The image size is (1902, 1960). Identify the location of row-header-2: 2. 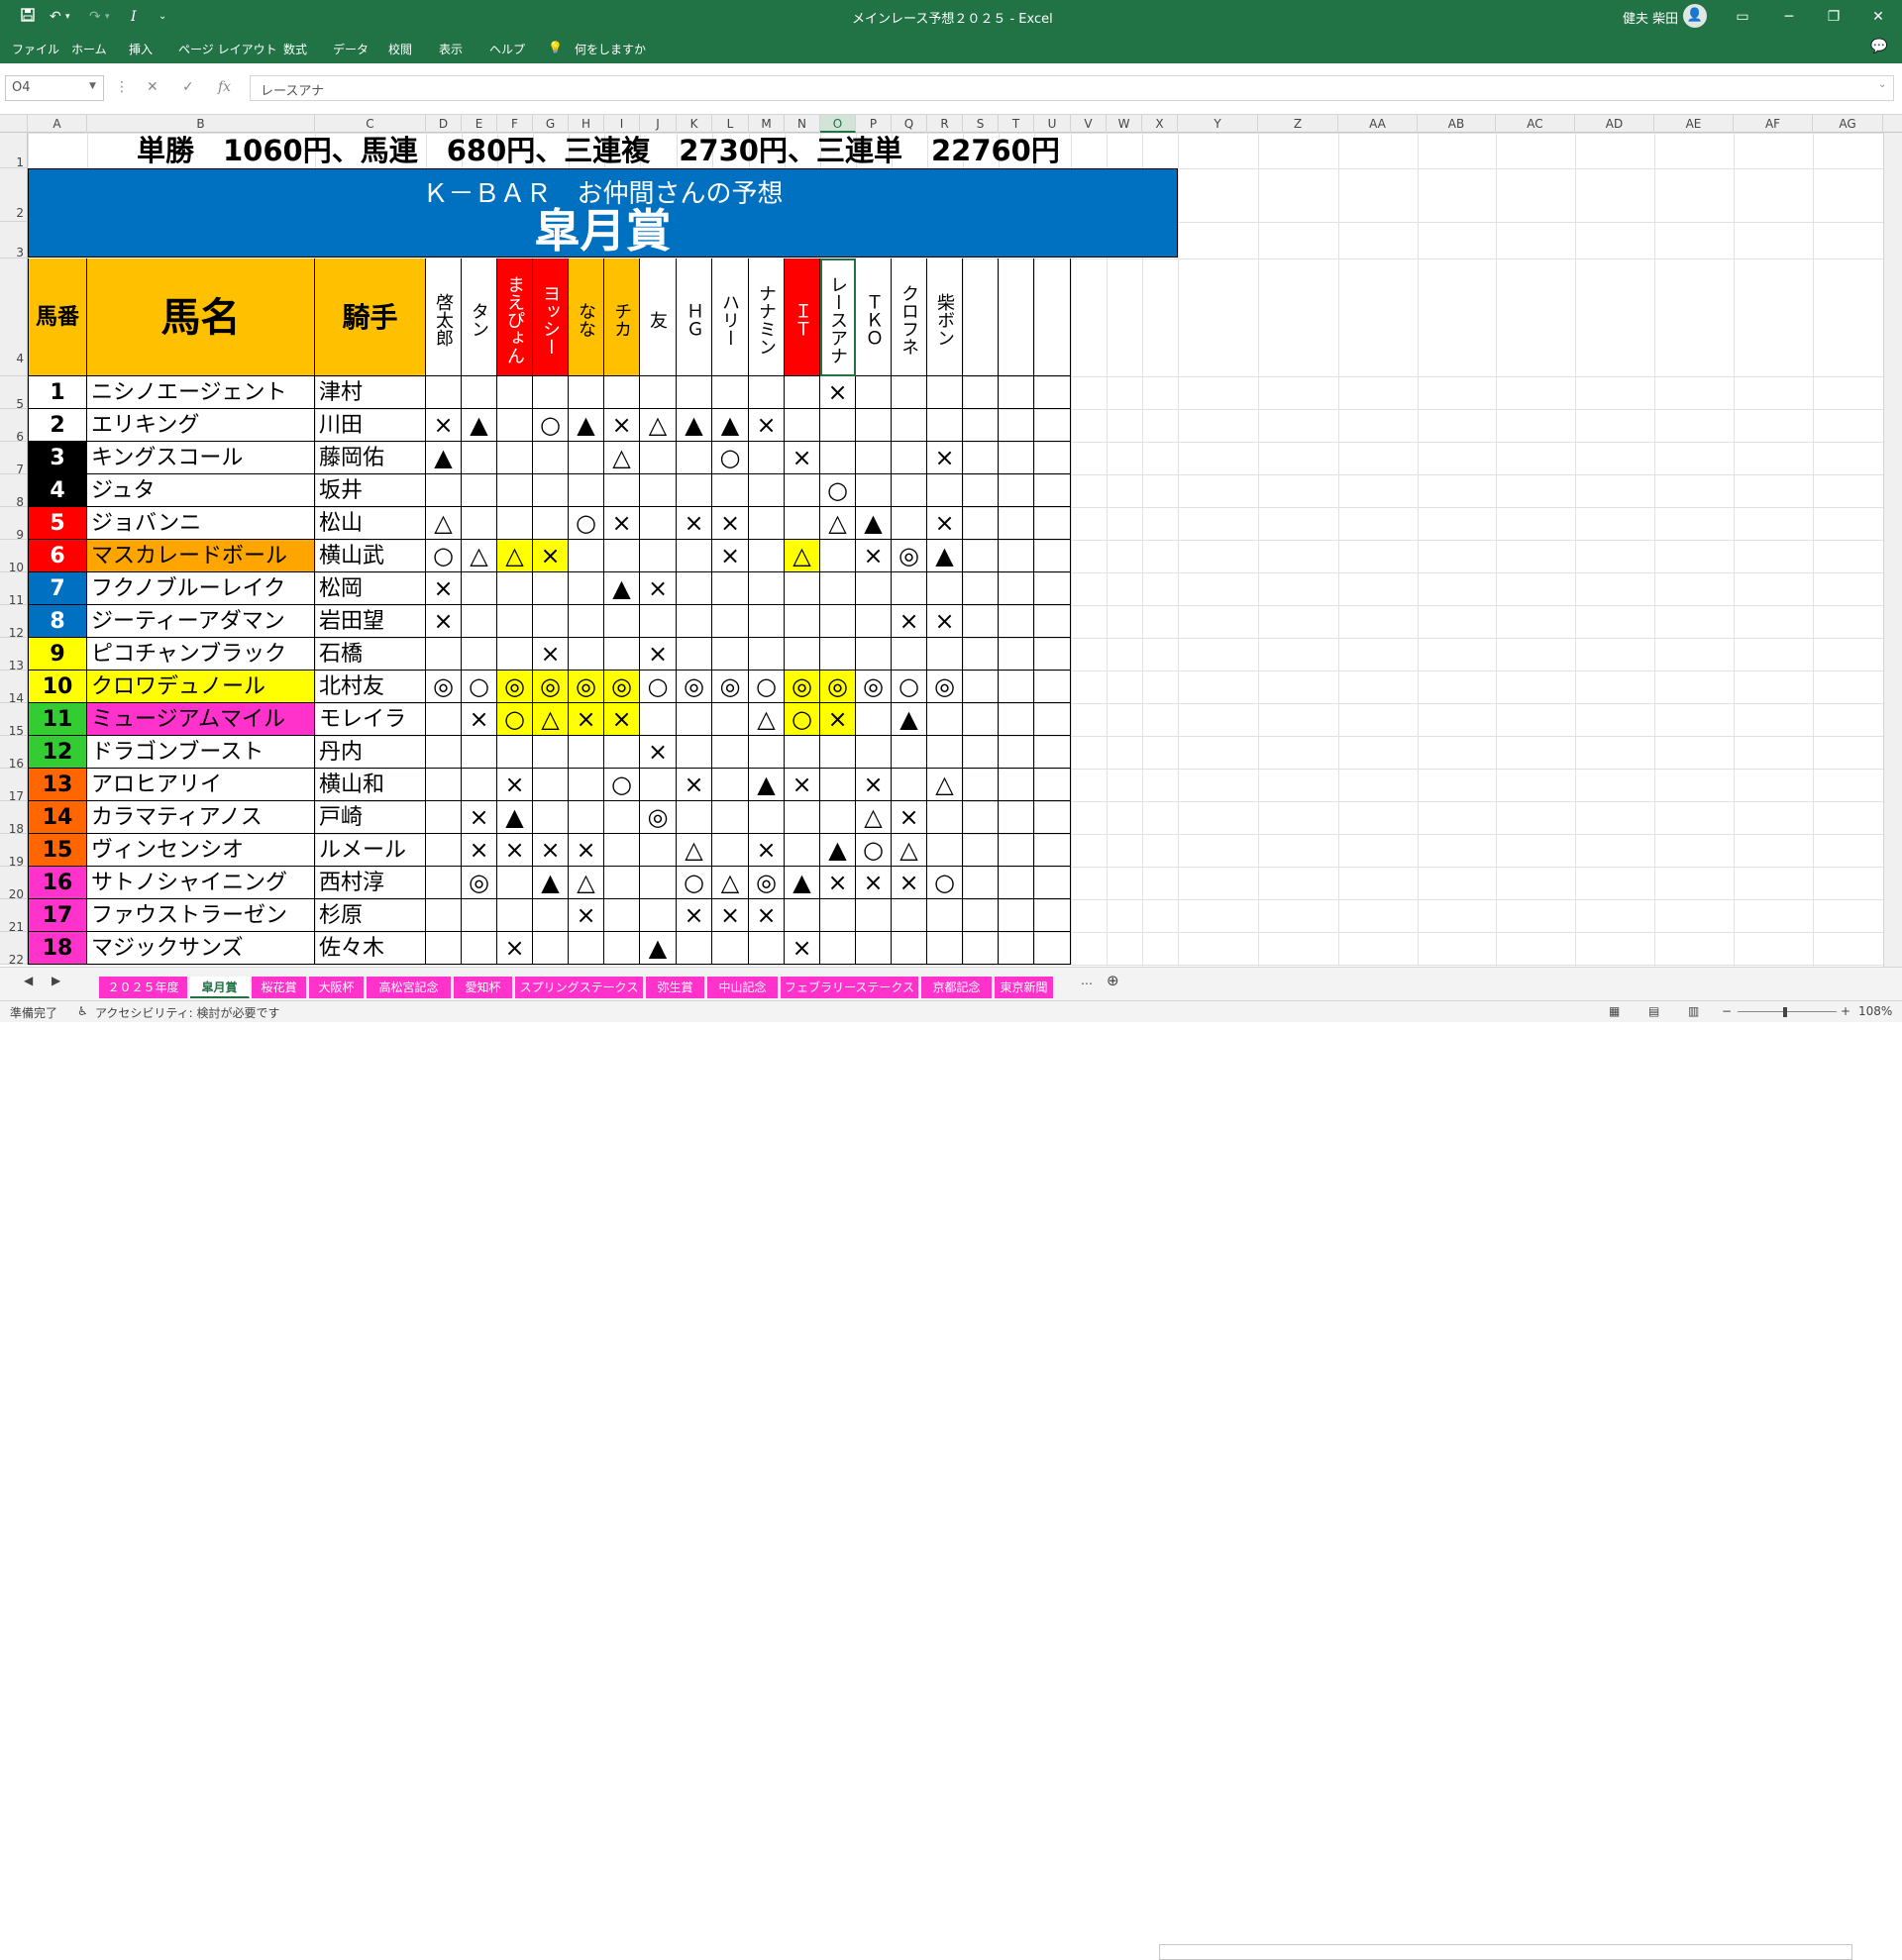
(14, 195).